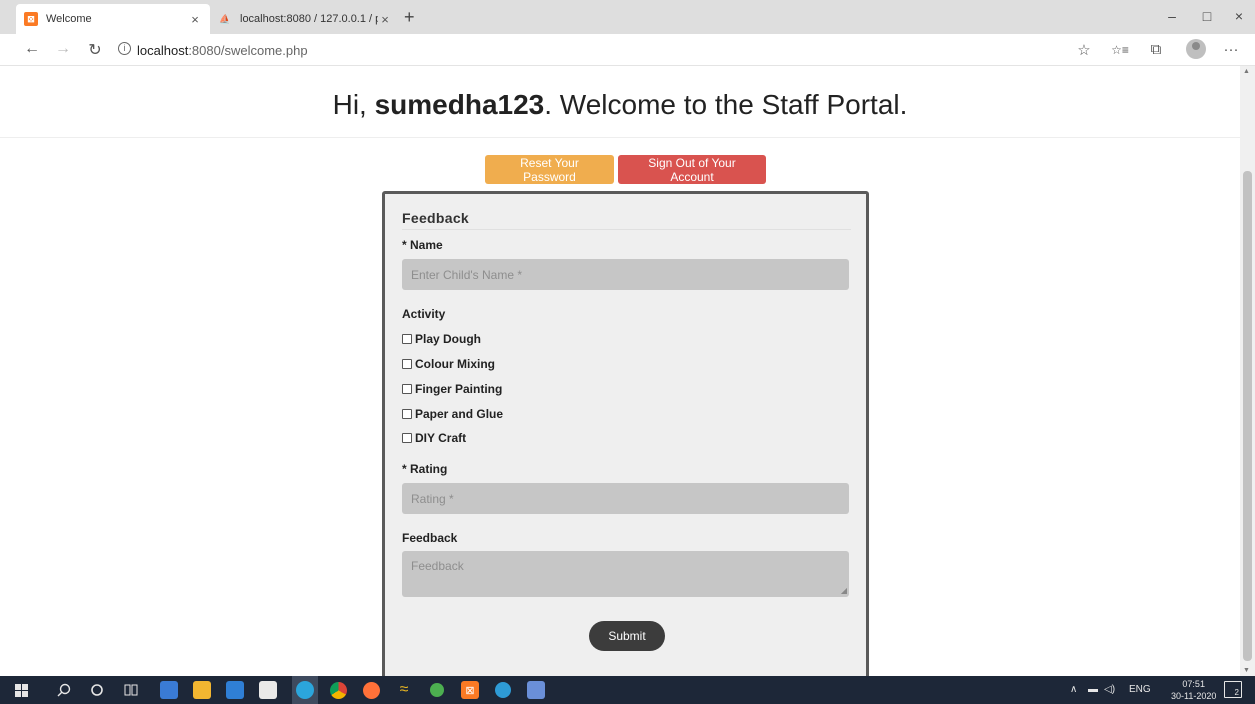  Describe the element at coordinates (1207, 16) in the screenshot. I see `maximize-button: □` at that location.